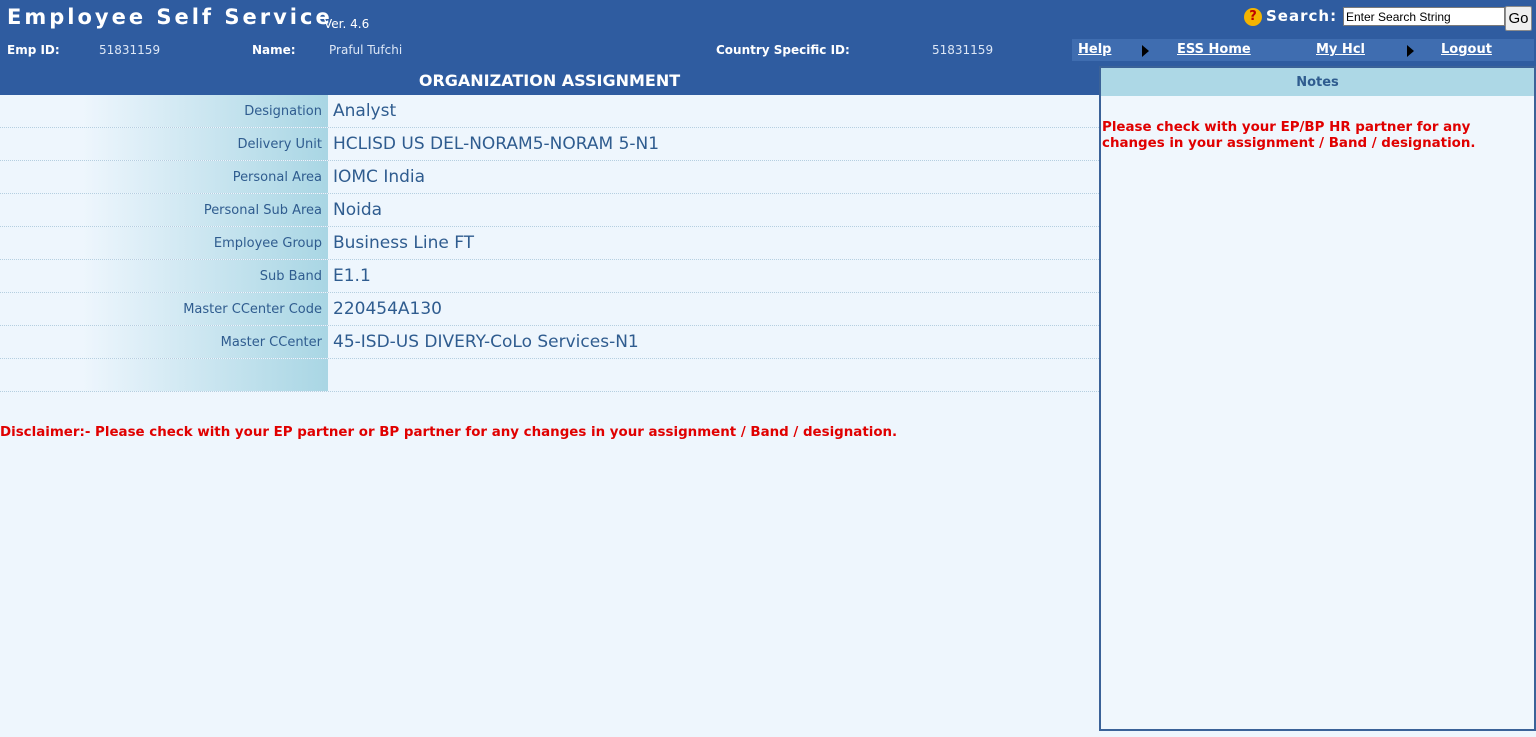  What do you see at coordinates (352, 276) in the screenshot?
I see `field-value: E1.1` at bounding box center [352, 276].